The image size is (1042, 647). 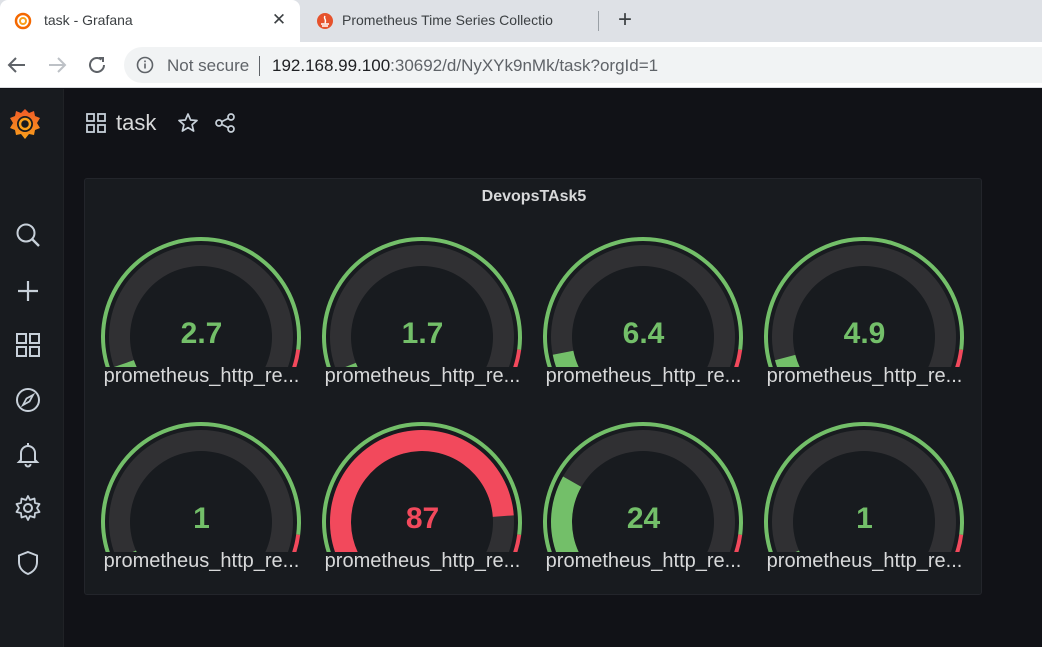 I want to click on grafana-logo, so click(x=25, y=124).